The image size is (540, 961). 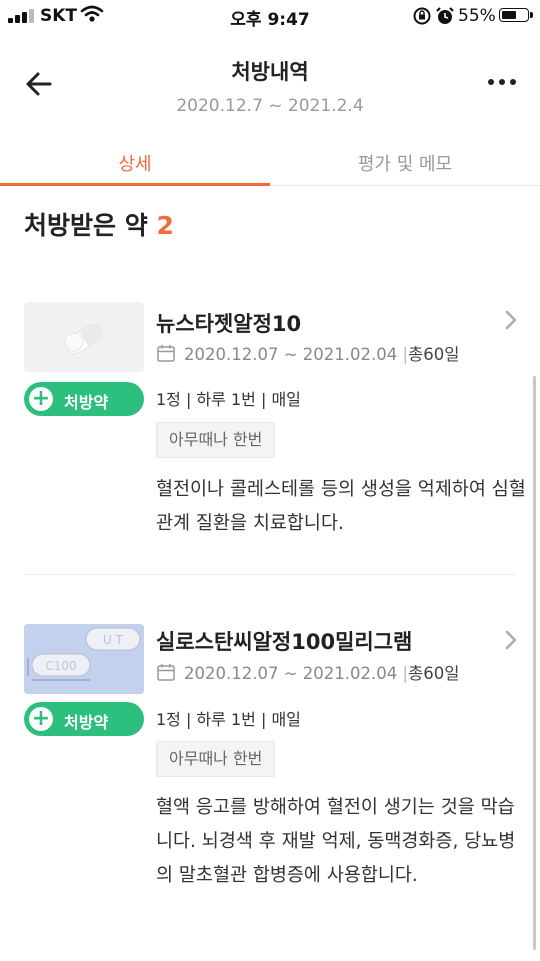 I want to click on section-title-label: 처방받은 약, so click(x=86, y=225).